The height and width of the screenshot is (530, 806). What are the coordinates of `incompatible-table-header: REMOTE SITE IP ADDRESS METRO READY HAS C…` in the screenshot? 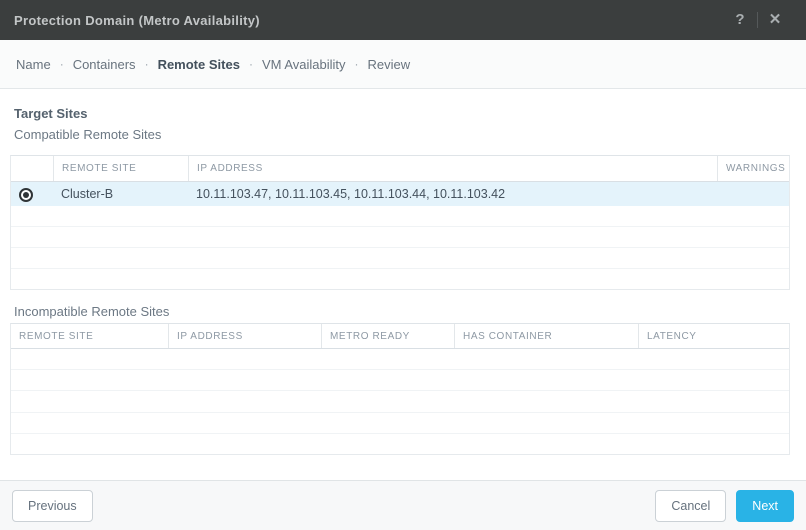 It's located at (400, 336).